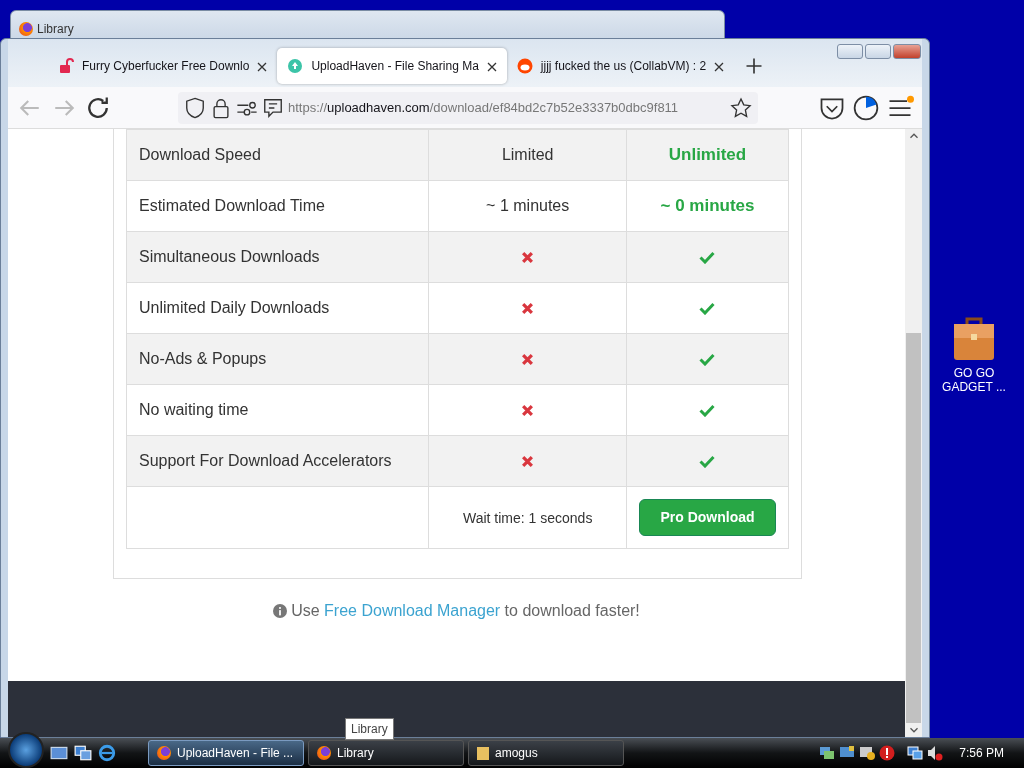 The width and height of the screenshot is (1024, 768). Describe the element at coordinates (741, 107) in the screenshot. I see `star-icon` at that location.